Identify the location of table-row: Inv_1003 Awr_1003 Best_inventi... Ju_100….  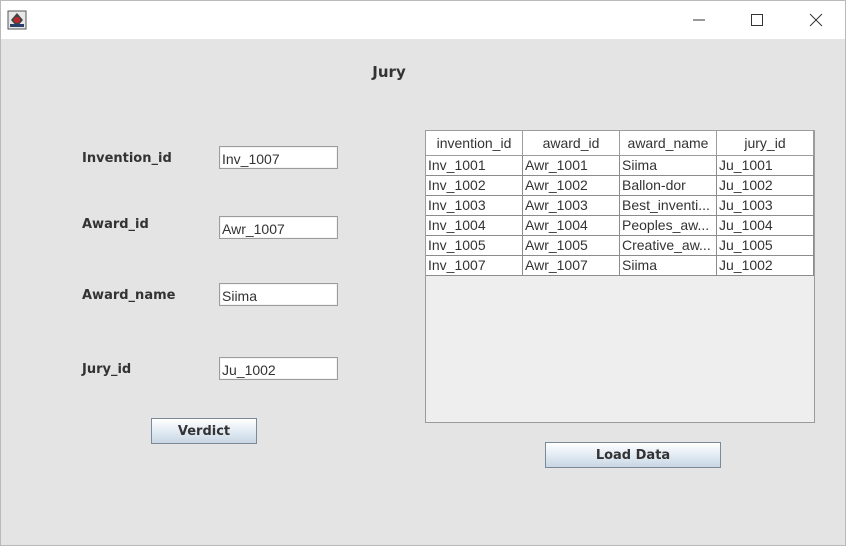
(620, 206).